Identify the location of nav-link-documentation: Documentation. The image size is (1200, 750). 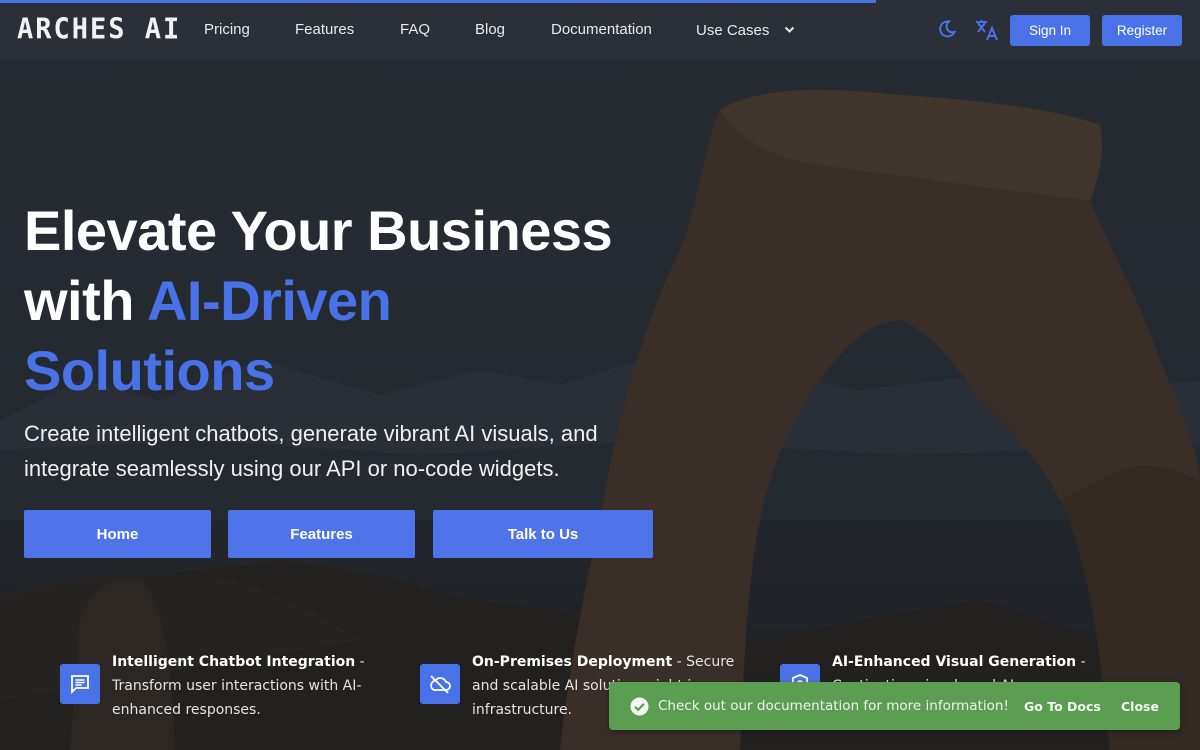
(601, 29).